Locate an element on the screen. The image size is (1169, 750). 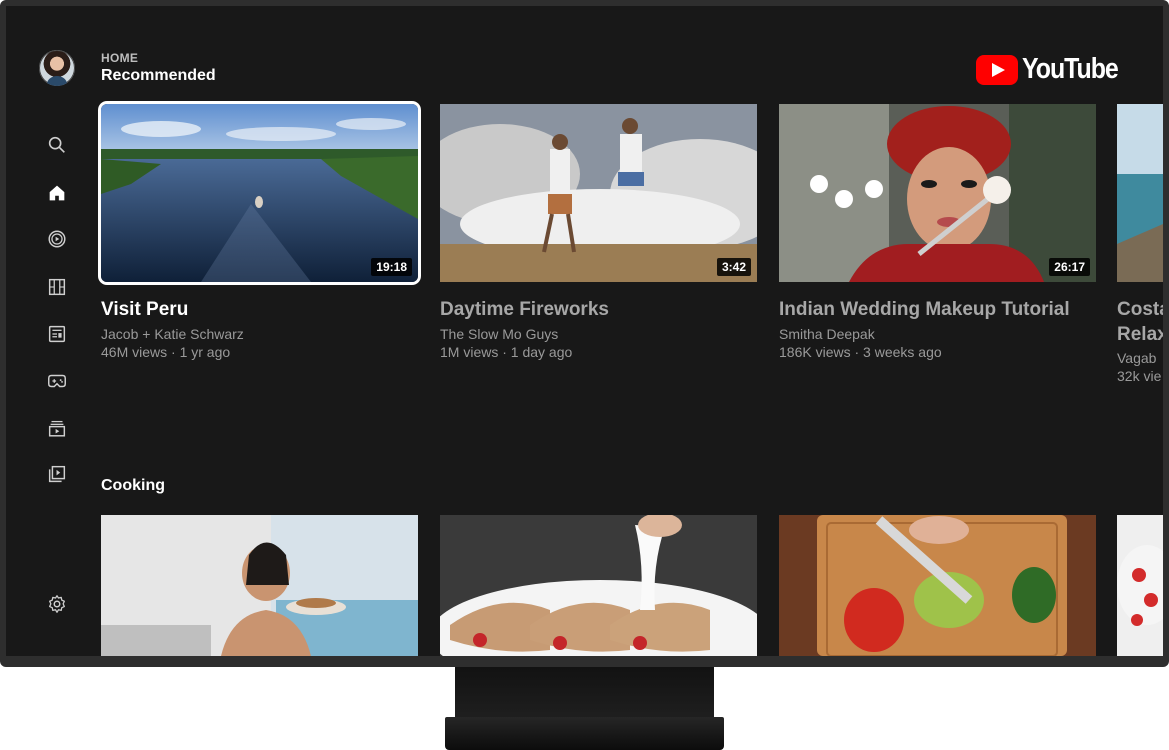
search-icon is located at coordinates (57, 145).